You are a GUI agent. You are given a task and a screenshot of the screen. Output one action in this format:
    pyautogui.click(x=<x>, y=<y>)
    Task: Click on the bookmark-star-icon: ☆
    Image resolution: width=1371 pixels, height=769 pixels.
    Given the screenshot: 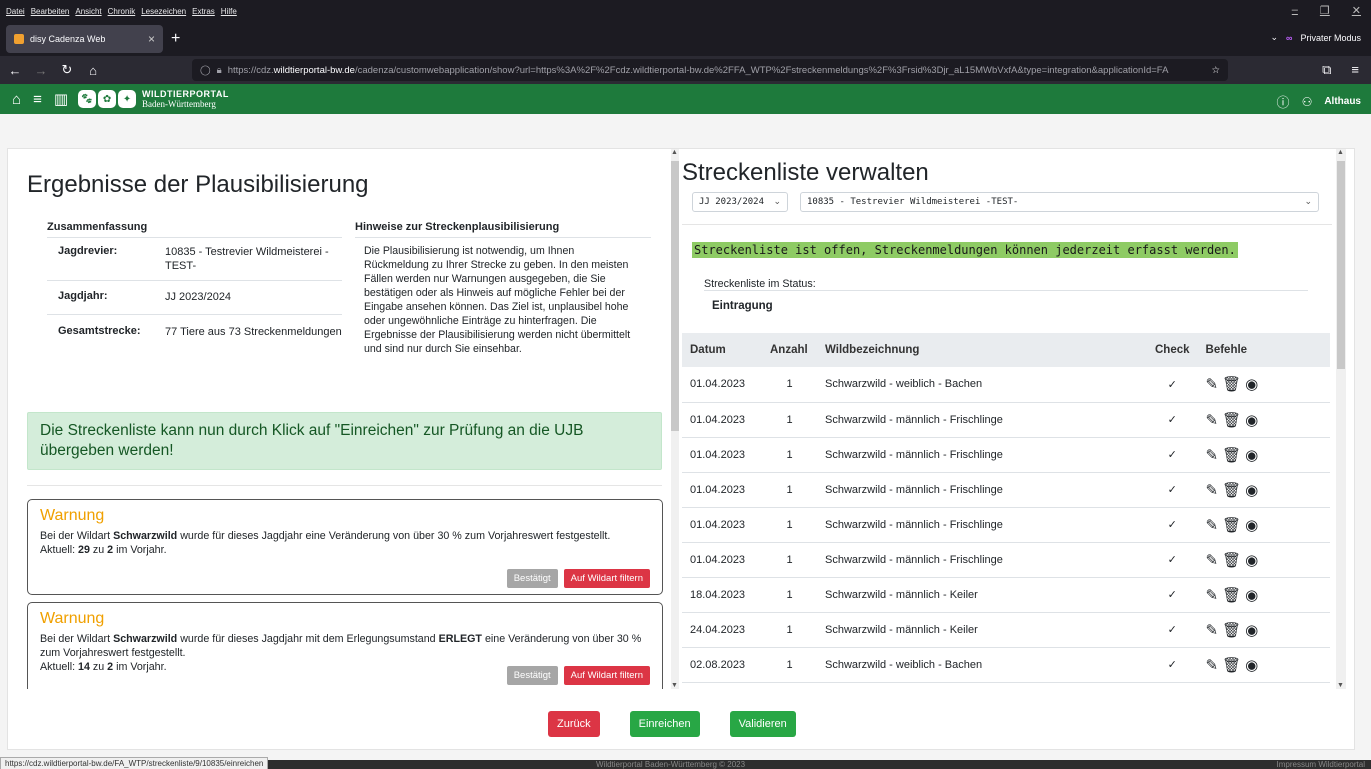 What is the action you would take?
    pyautogui.click(x=1215, y=70)
    